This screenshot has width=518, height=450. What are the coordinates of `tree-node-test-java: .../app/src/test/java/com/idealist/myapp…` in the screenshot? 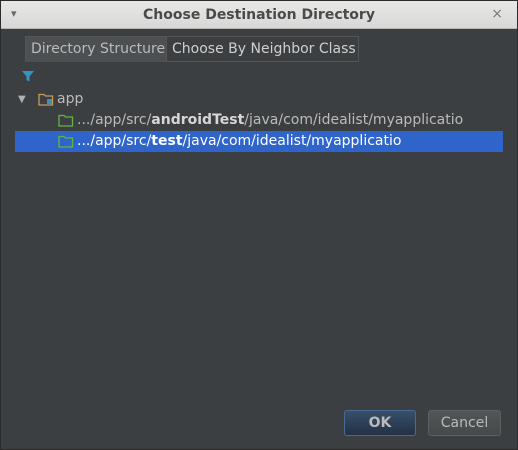 It's located at (259, 141).